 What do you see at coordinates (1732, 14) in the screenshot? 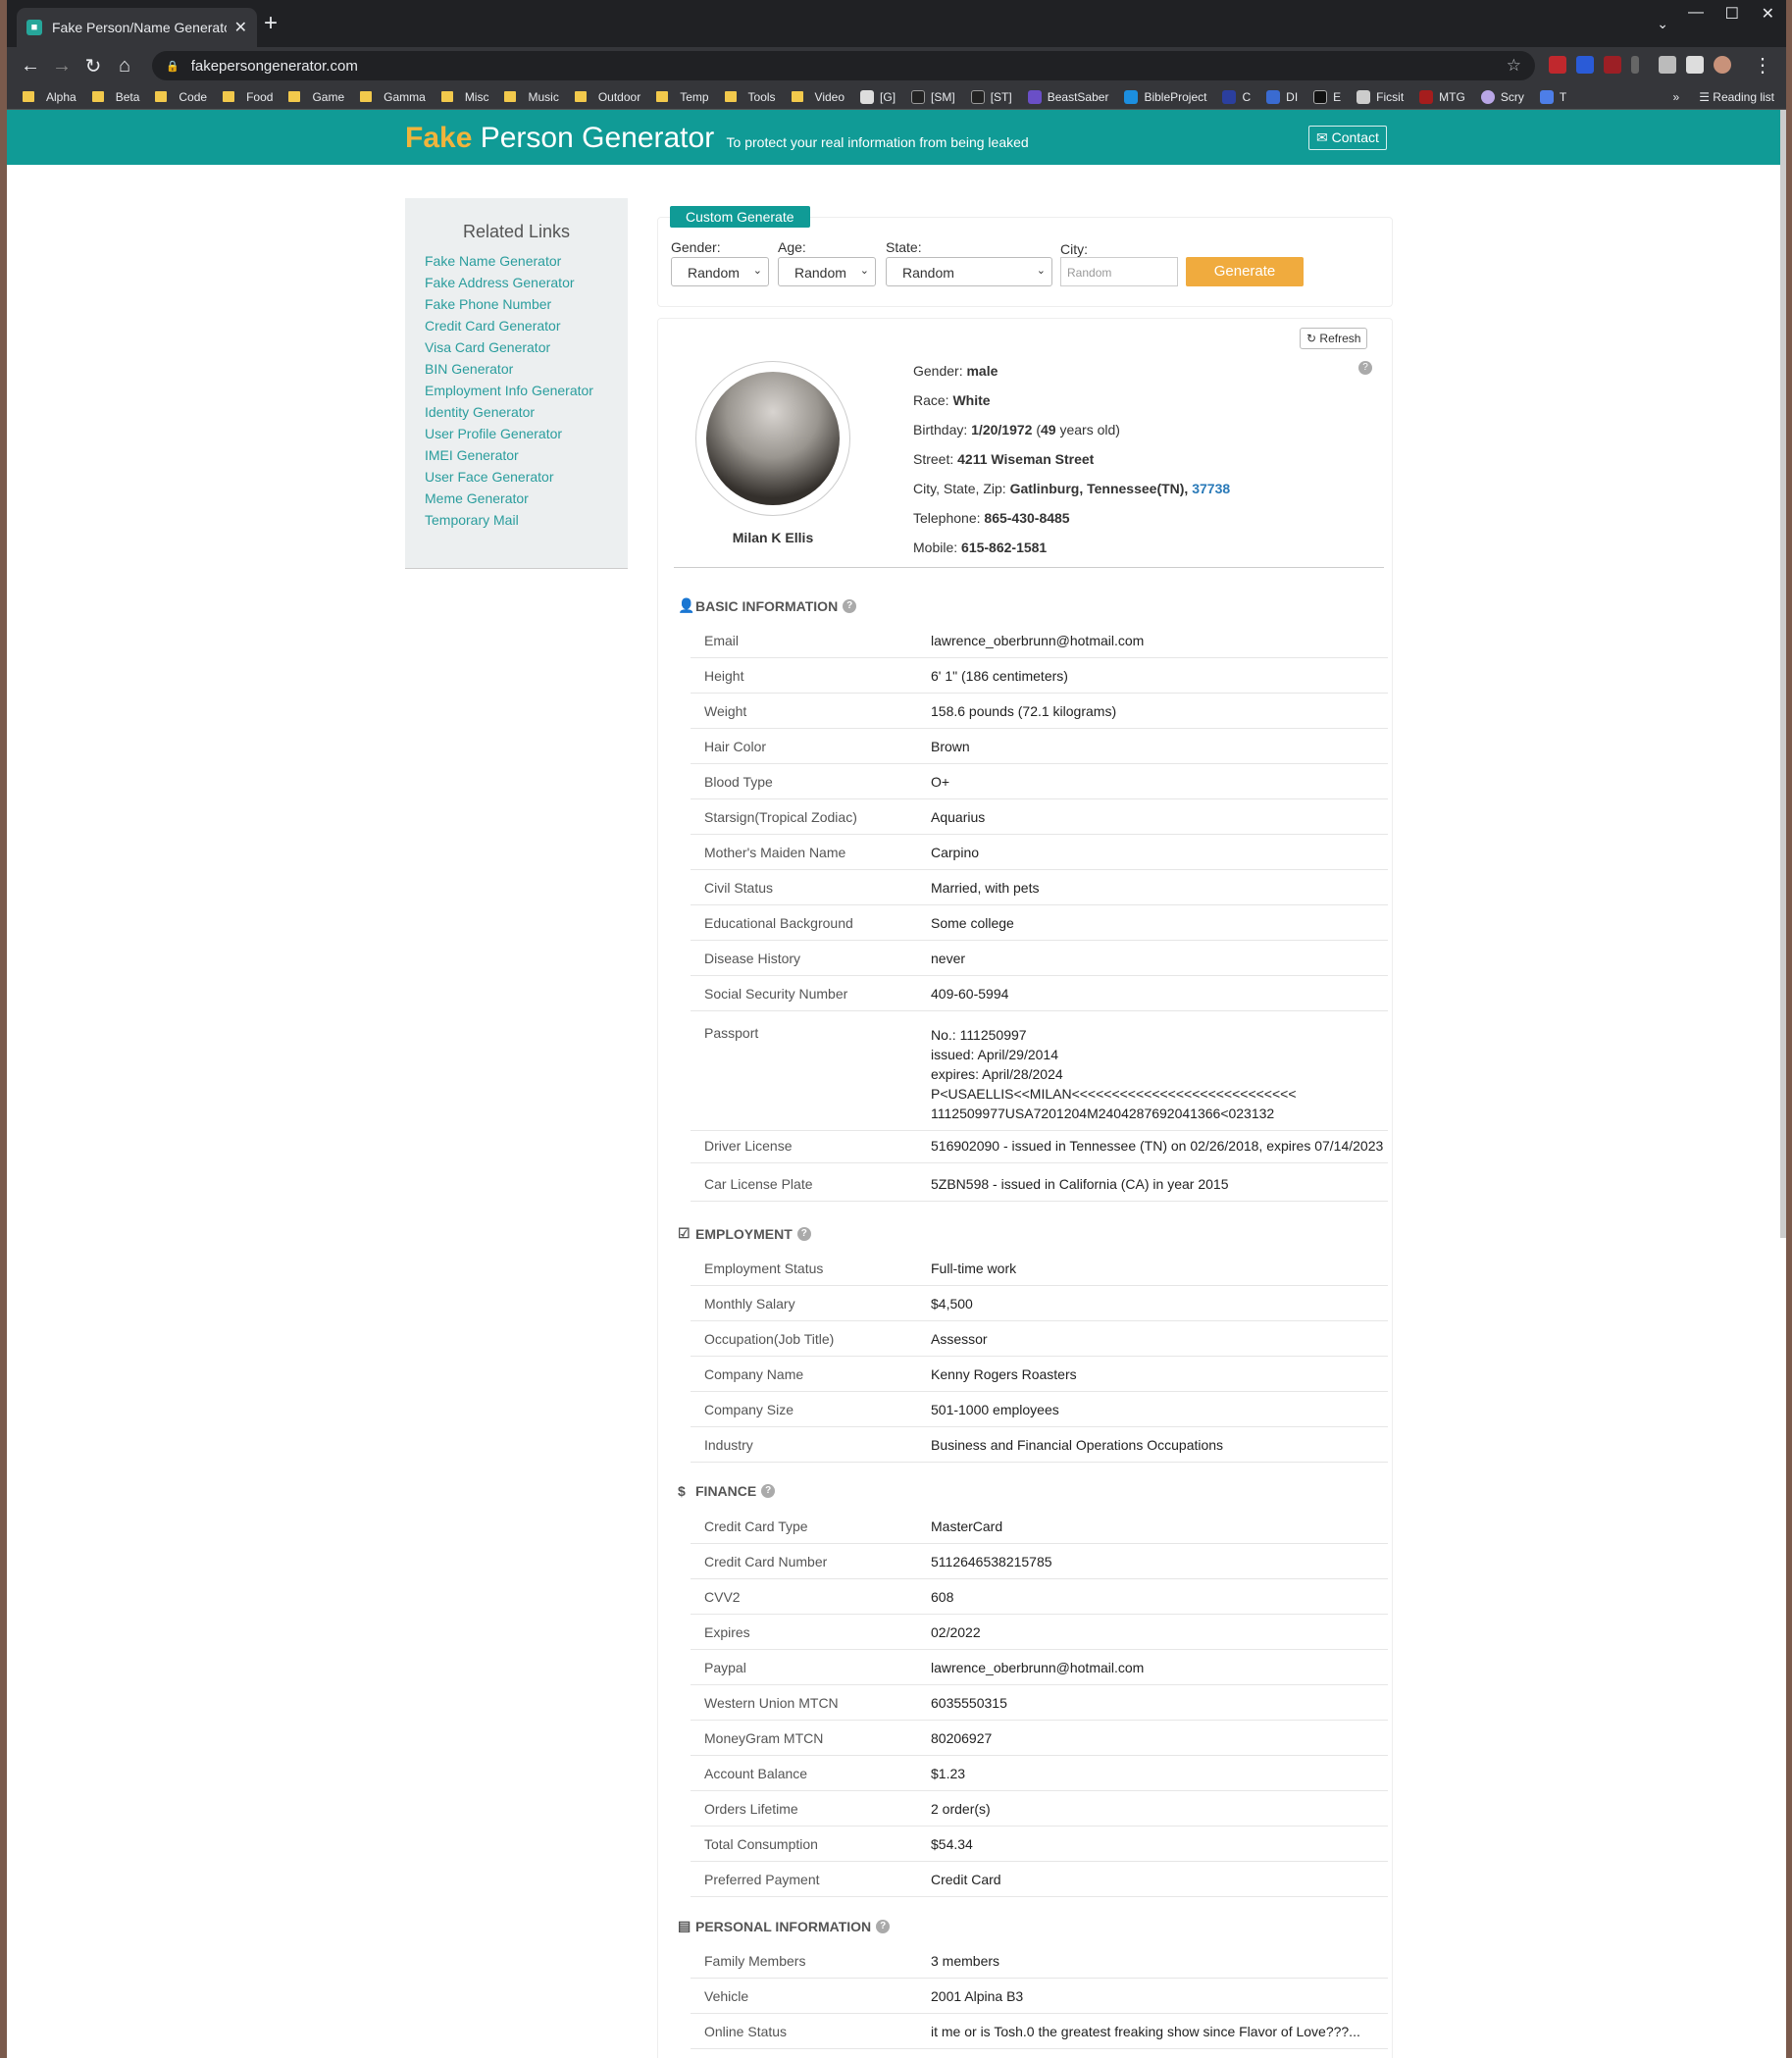
I see `maximize-icon: ☐` at bounding box center [1732, 14].